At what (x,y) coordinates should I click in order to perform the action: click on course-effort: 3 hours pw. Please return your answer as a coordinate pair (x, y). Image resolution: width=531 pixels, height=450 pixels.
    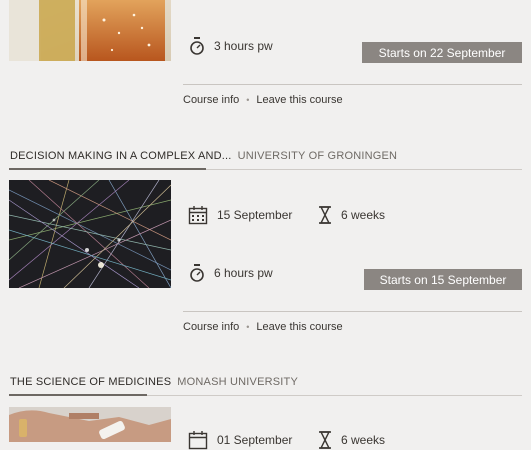
    Looking at the image, I should click on (231, 46).